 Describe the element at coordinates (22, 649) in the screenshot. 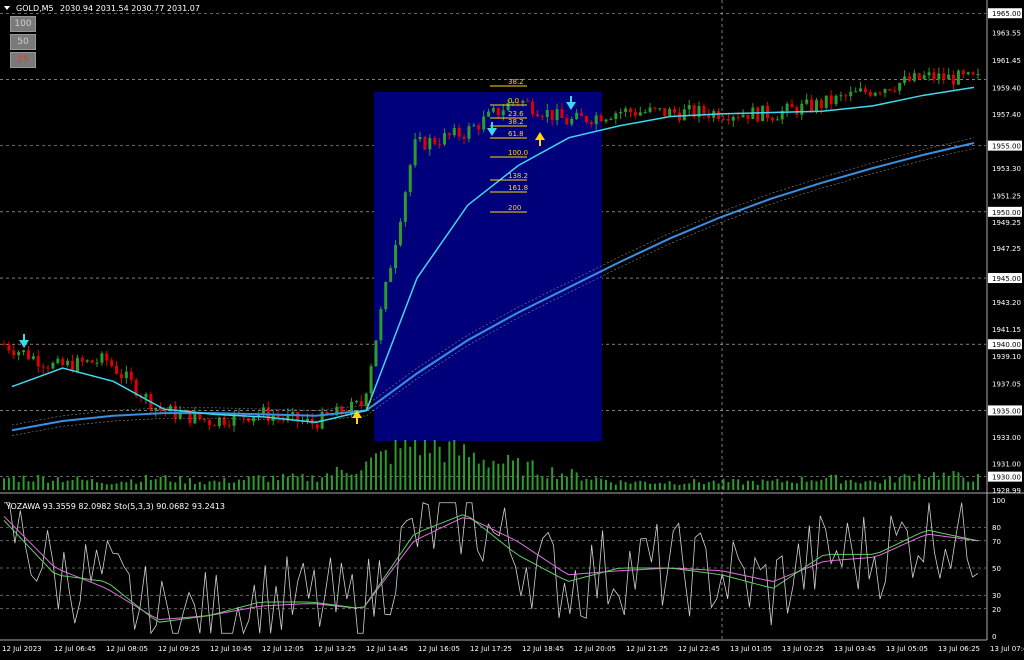

I see `time-label: 12 Jul 2023` at that location.